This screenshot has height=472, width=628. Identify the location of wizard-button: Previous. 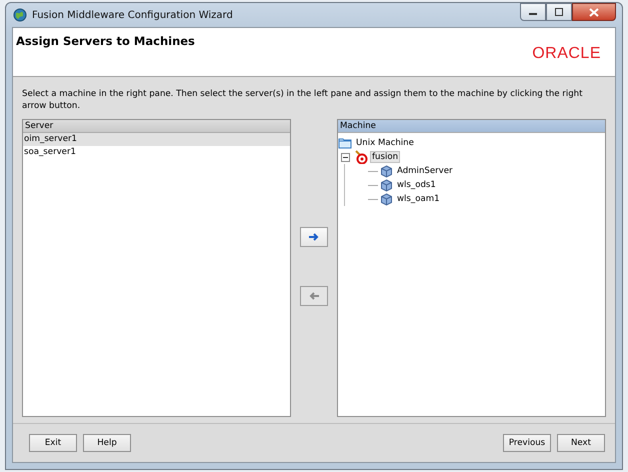
(527, 443).